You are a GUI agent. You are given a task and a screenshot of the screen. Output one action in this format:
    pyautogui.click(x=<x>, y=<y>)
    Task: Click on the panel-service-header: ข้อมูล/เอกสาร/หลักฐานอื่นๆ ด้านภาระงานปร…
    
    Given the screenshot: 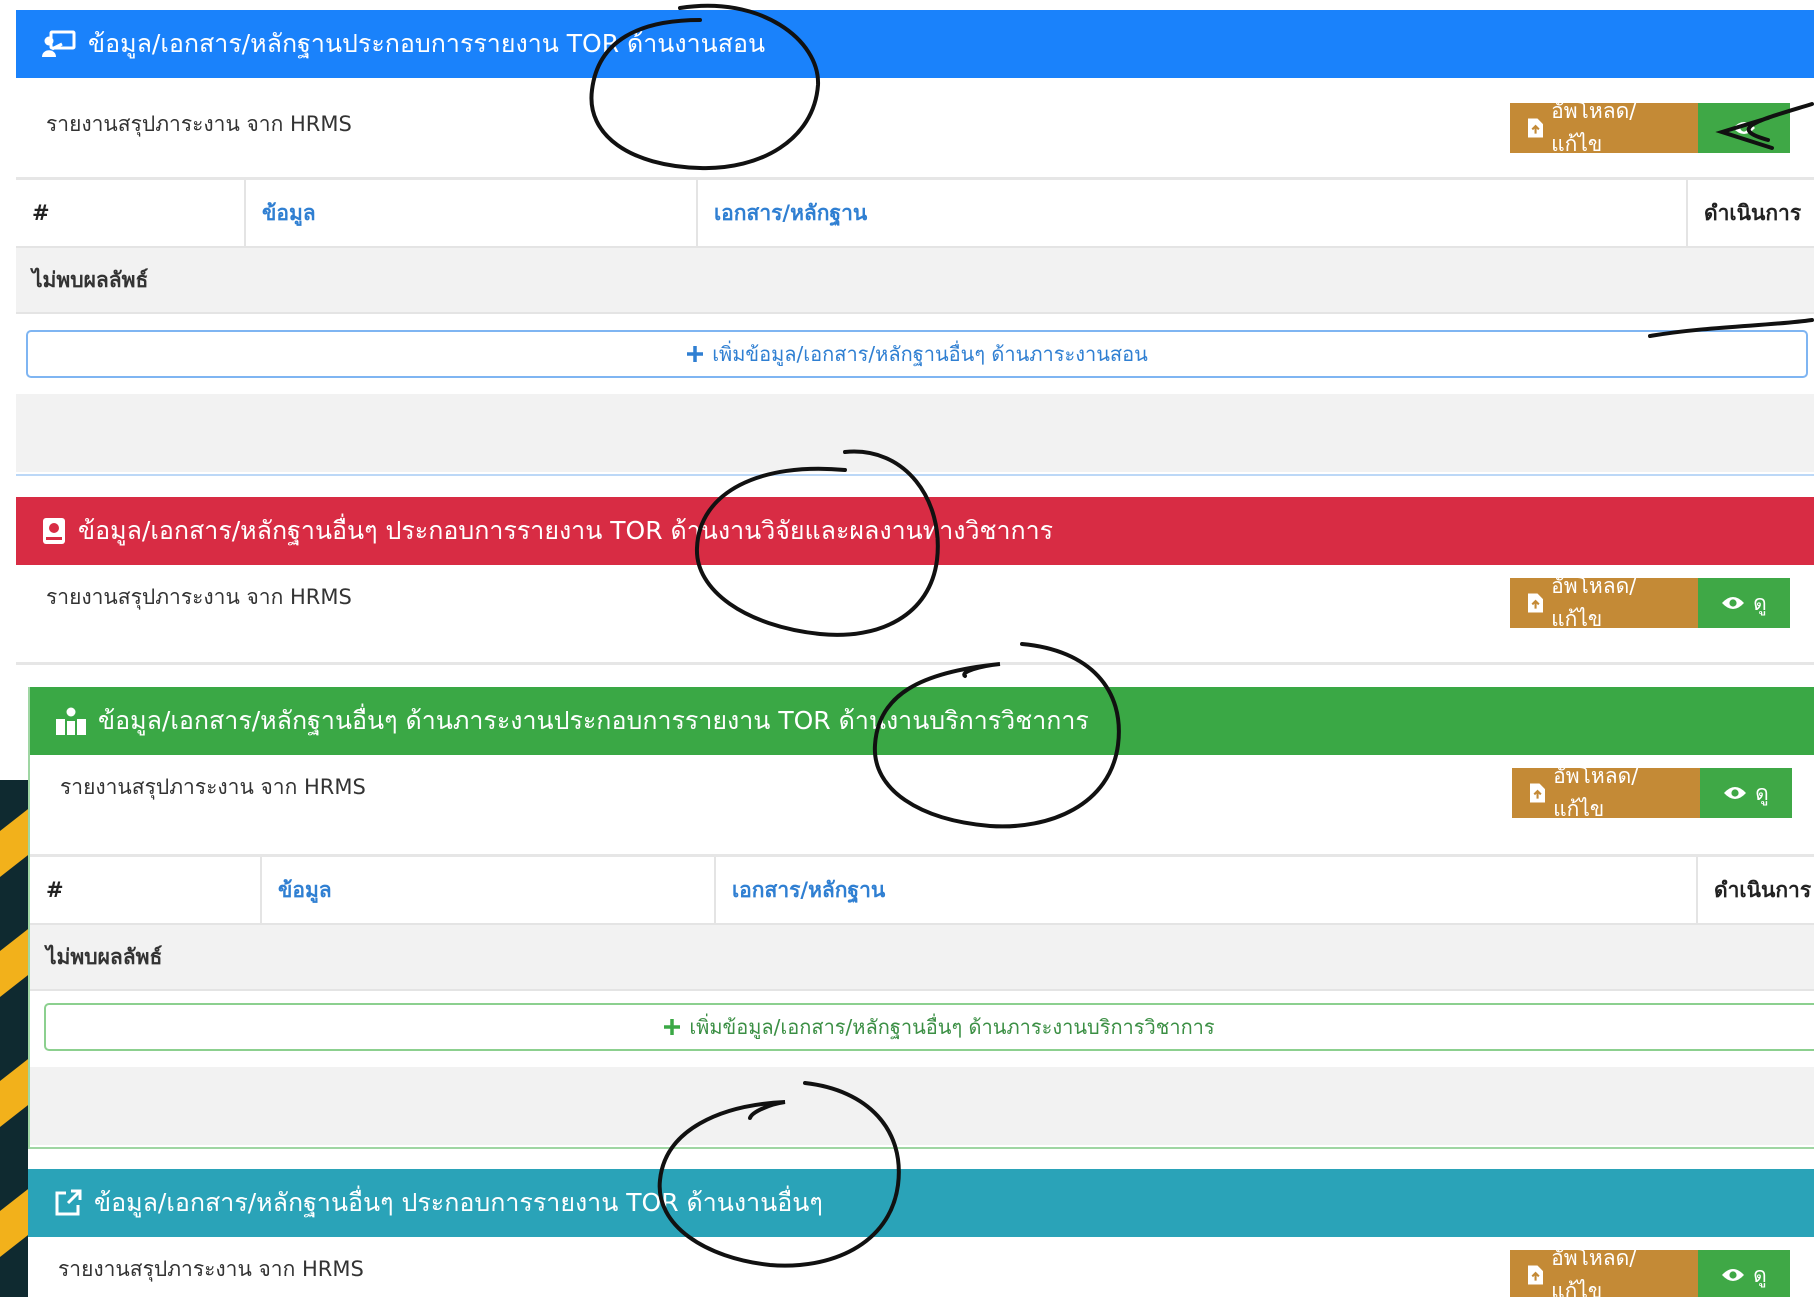 What is the action you would take?
    pyautogui.click(x=922, y=721)
    